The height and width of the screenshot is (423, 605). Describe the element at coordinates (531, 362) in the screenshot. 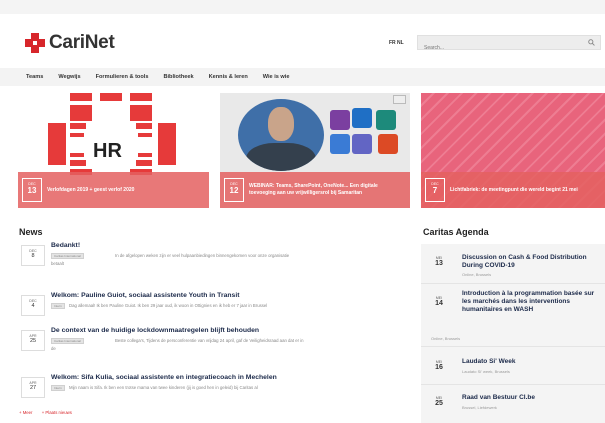

I see `agenda-title-link: Laudato Si' Week` at that location.